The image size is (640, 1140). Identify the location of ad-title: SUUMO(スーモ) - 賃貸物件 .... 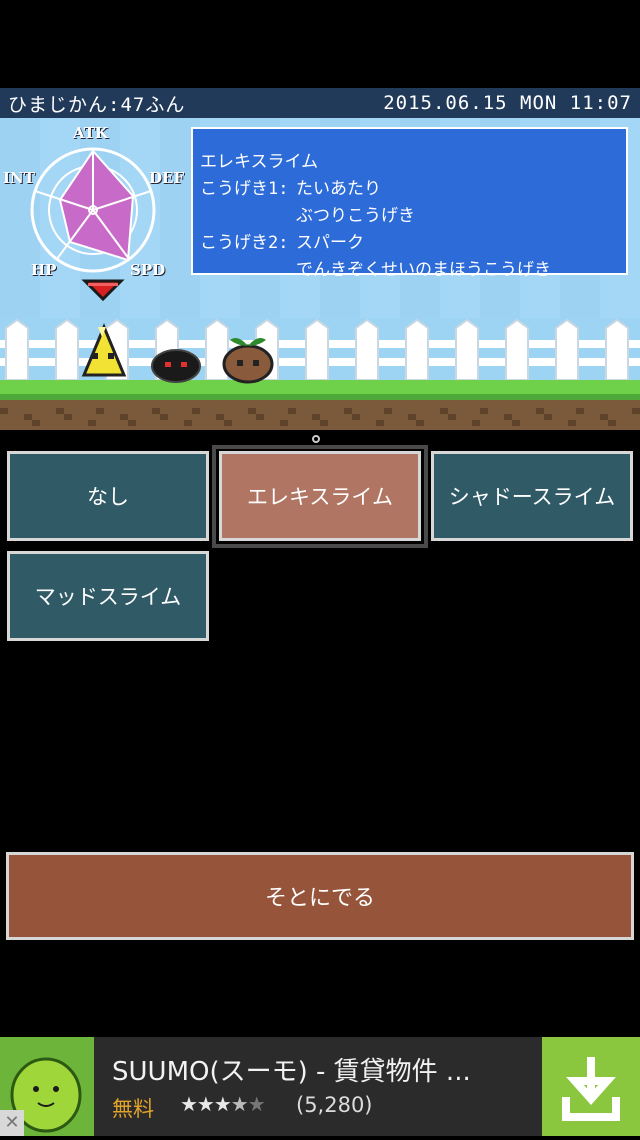
(291, 1069).